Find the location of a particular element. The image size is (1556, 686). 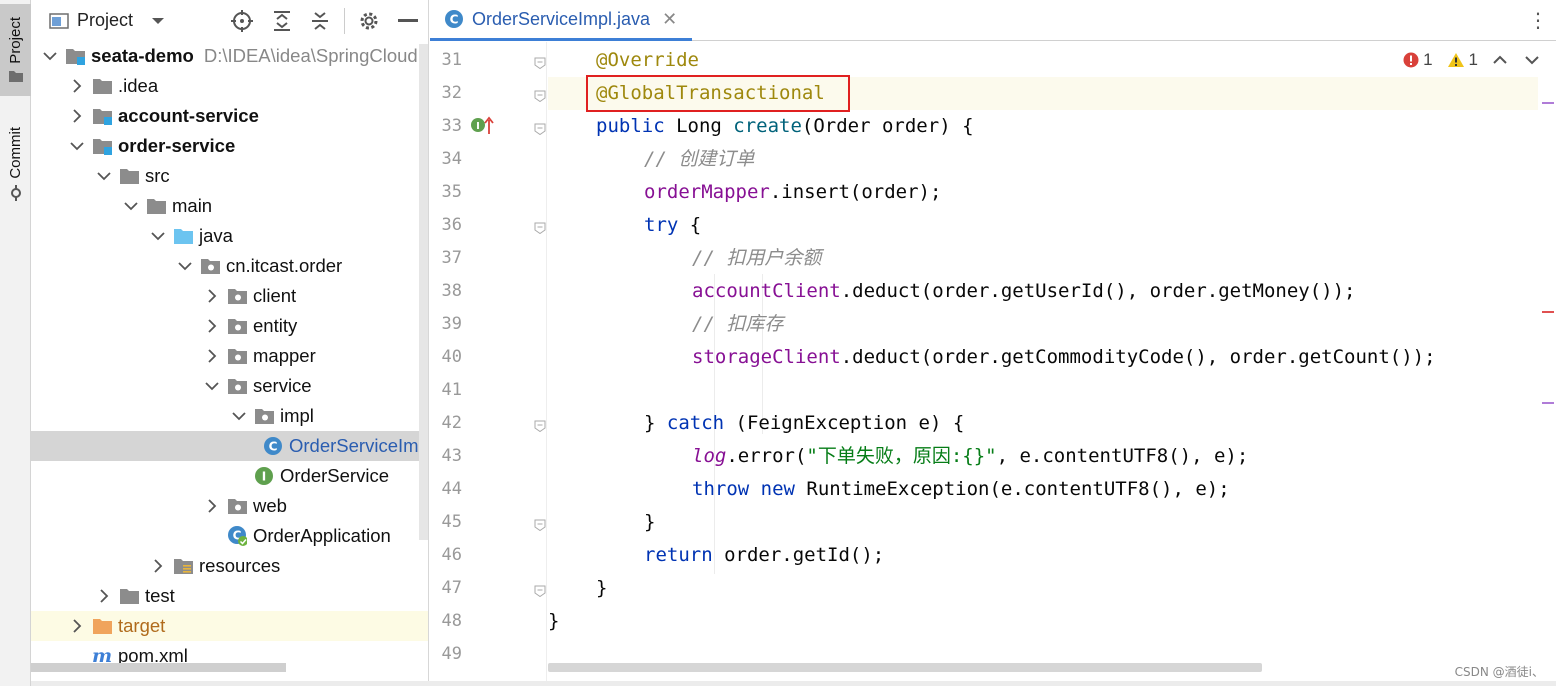

warning-count: 1 is located at coordinates (1462, 60).